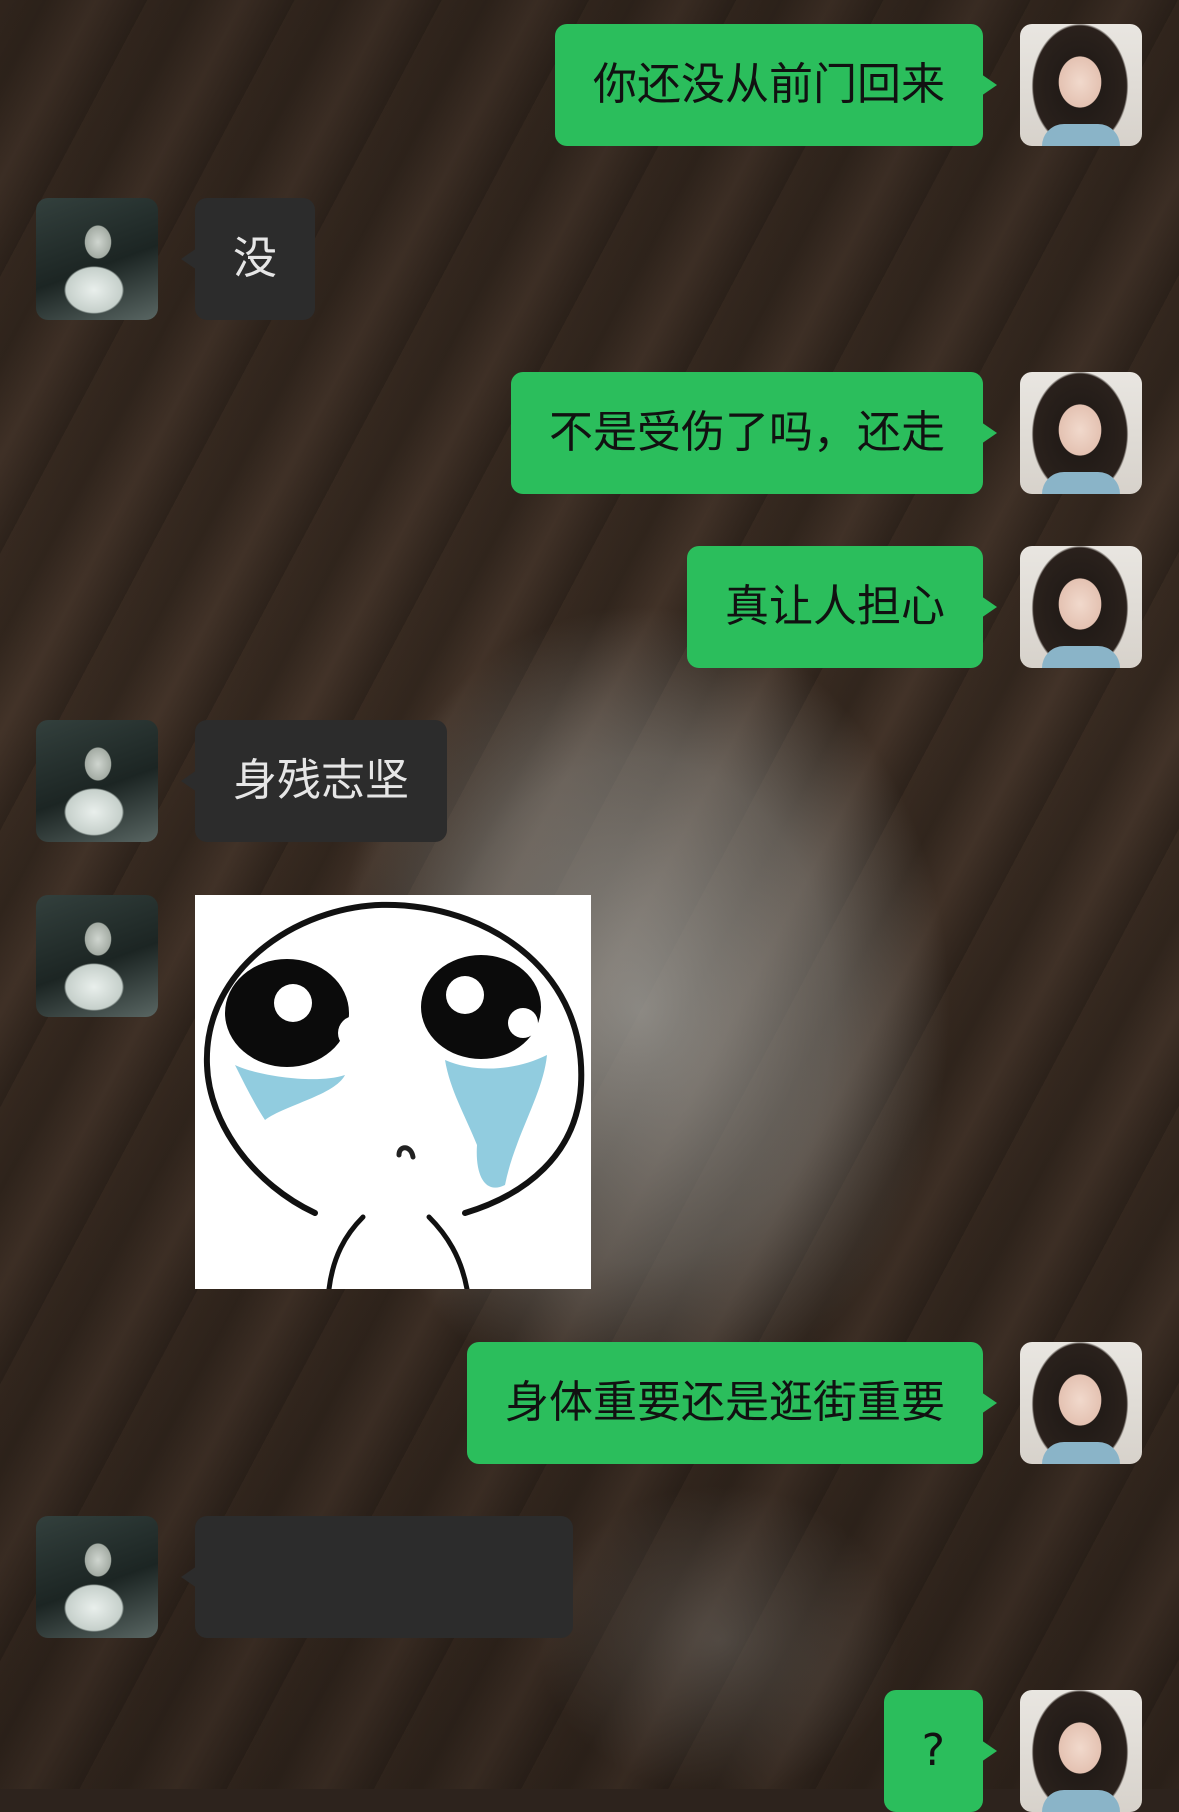  I want to click on message-bubble-incoming: 身残志坚, so click(314, 781).